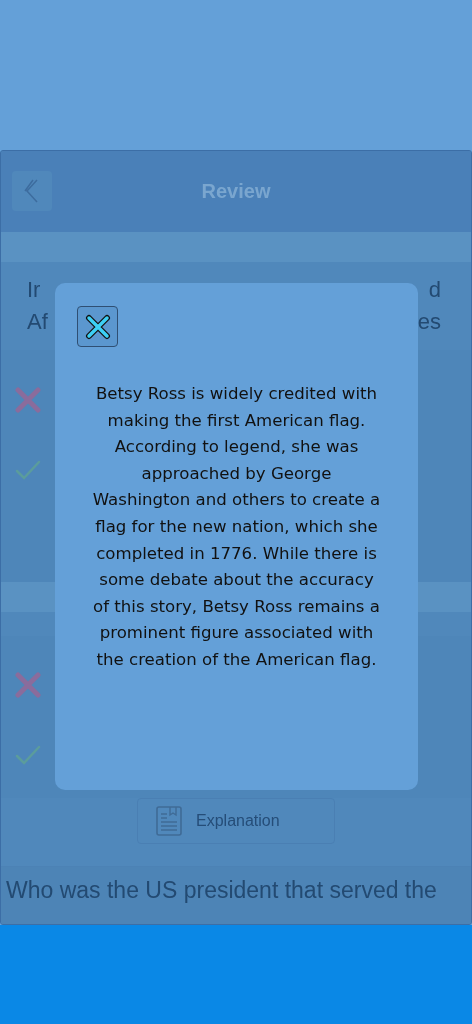 This screenshot has height=1024, width=472. What do you see at coordinates (169, 821) in the screenshot?
I see `document-icon` at bounding box center [169, 821].